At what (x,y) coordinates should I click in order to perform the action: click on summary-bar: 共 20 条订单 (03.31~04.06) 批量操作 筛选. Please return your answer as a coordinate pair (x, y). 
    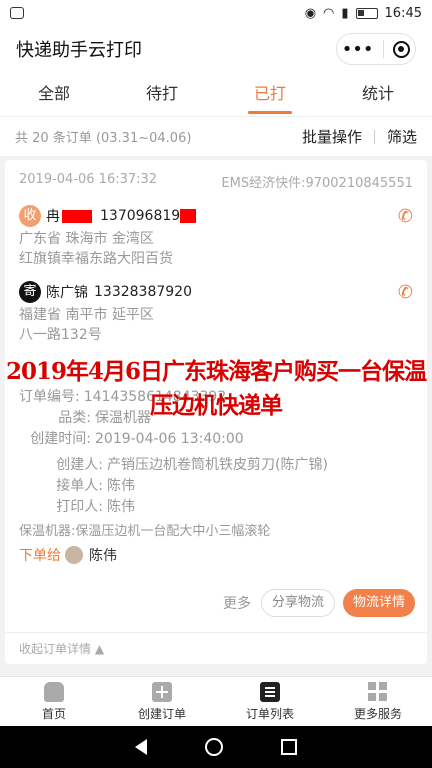
    Looking at the image, I should click on (216, 136).